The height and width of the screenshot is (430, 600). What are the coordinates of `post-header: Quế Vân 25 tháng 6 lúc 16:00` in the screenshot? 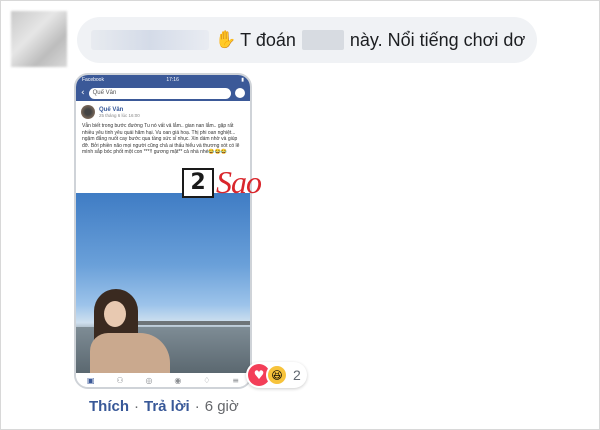 It's located at (163, 111).